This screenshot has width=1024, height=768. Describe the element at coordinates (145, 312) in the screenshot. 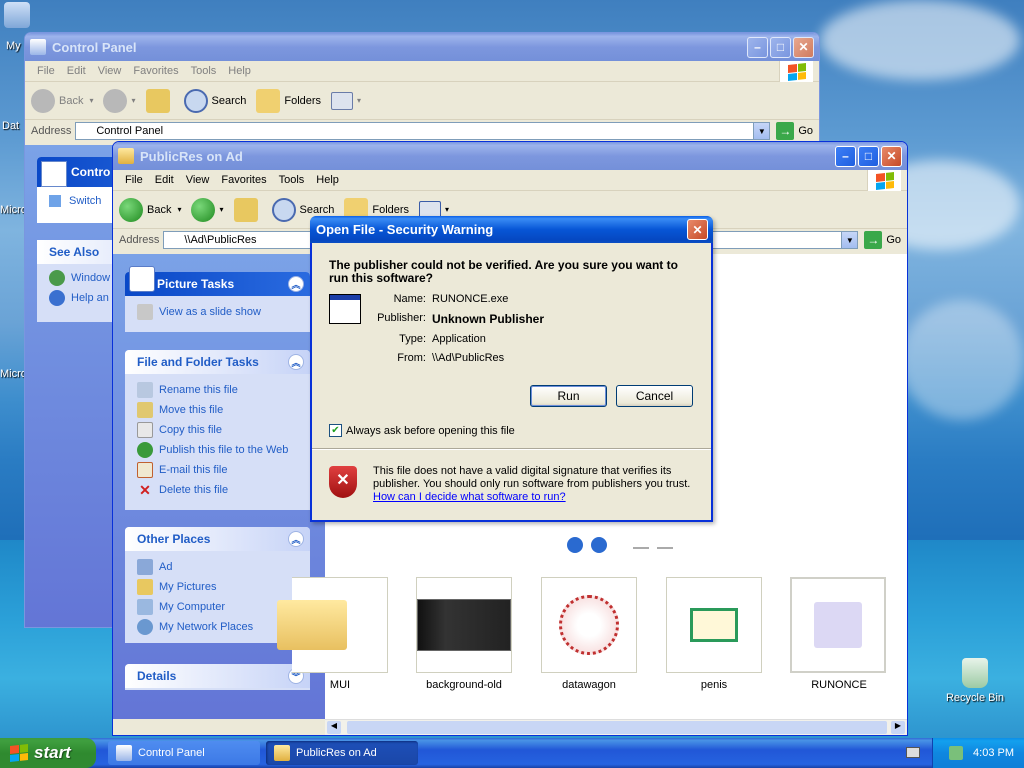

I see `slideshow-icon` at that location.